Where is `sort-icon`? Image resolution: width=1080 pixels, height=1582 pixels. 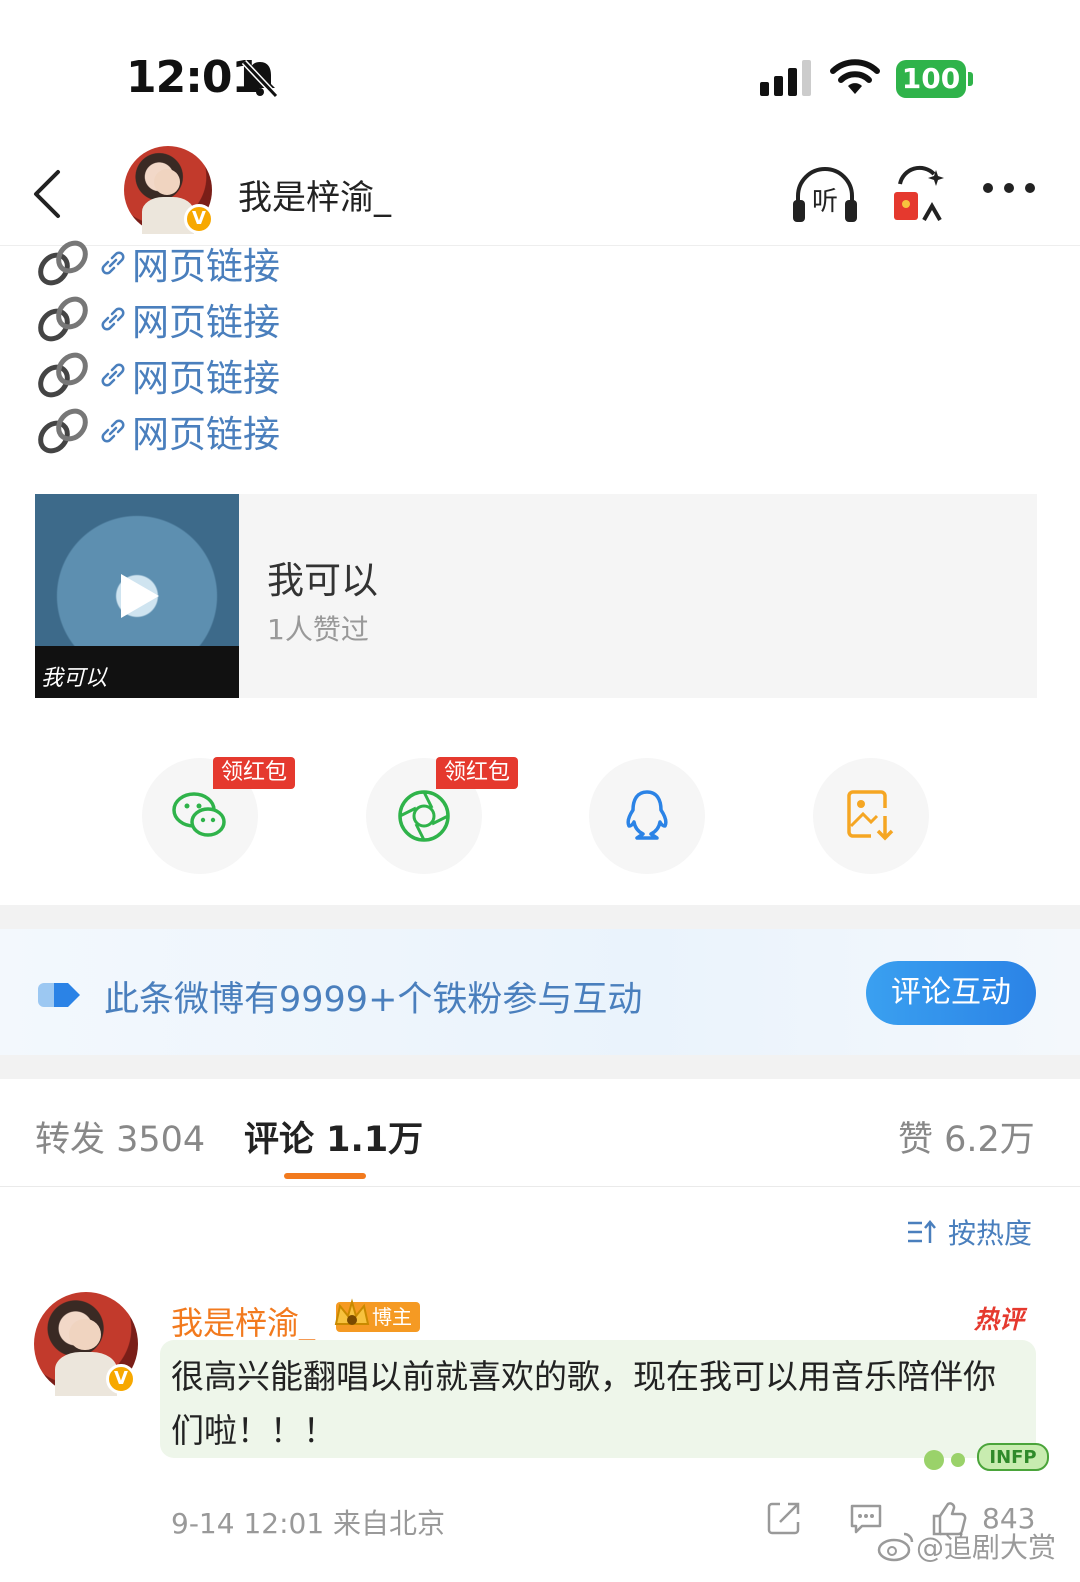
sort-icon is located at coordinates (922, 1231).